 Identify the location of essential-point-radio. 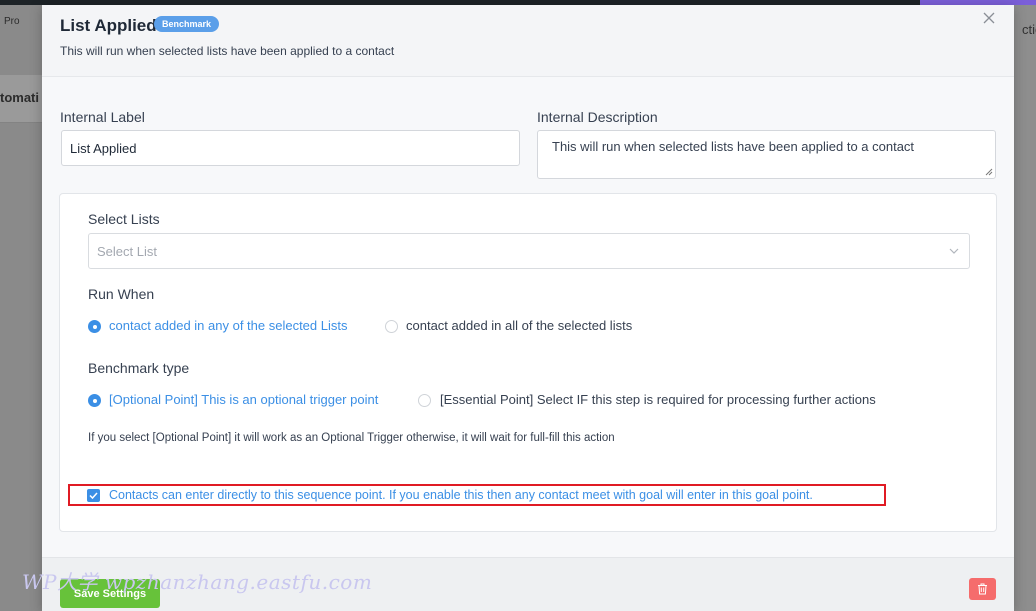
(424, 400).